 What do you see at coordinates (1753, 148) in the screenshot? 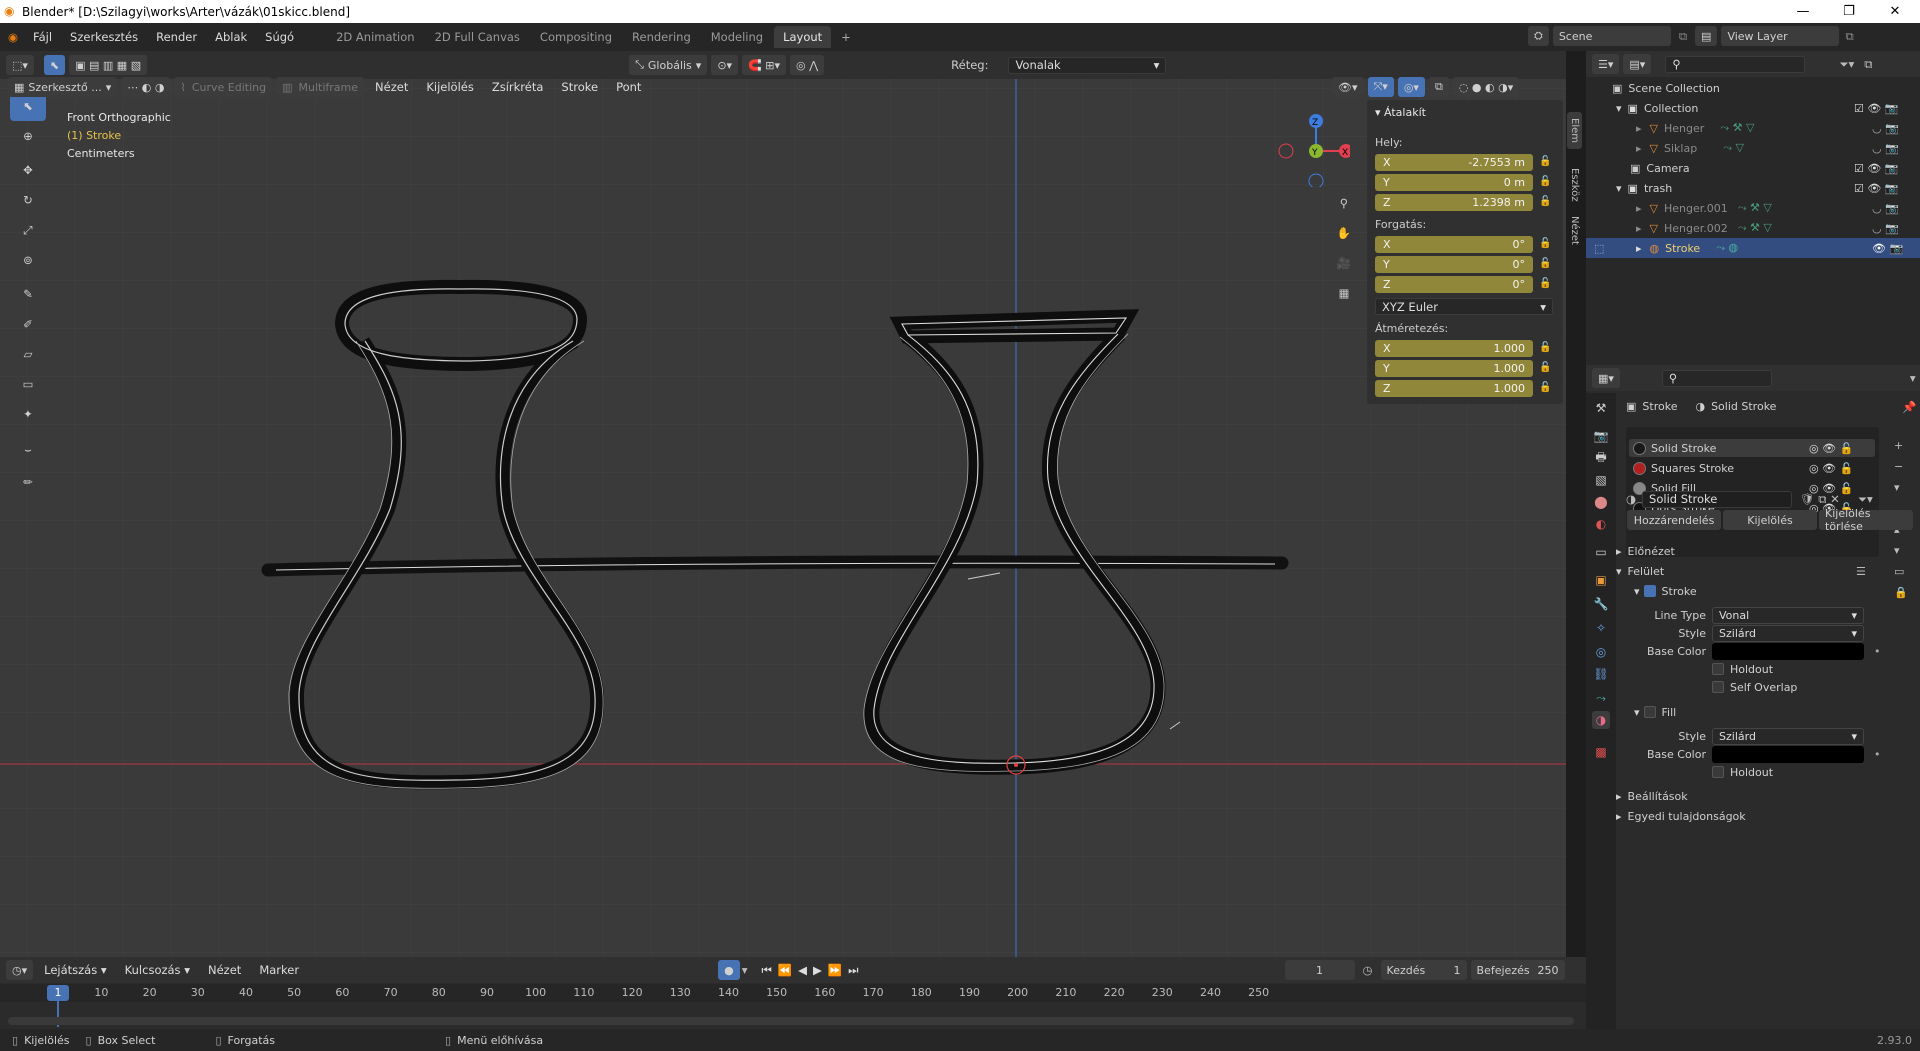
I see `outliner-row: ▸ ▽ Siklap ⤳ ▽ ◡ 📷` at bounding box center [1753, 148].